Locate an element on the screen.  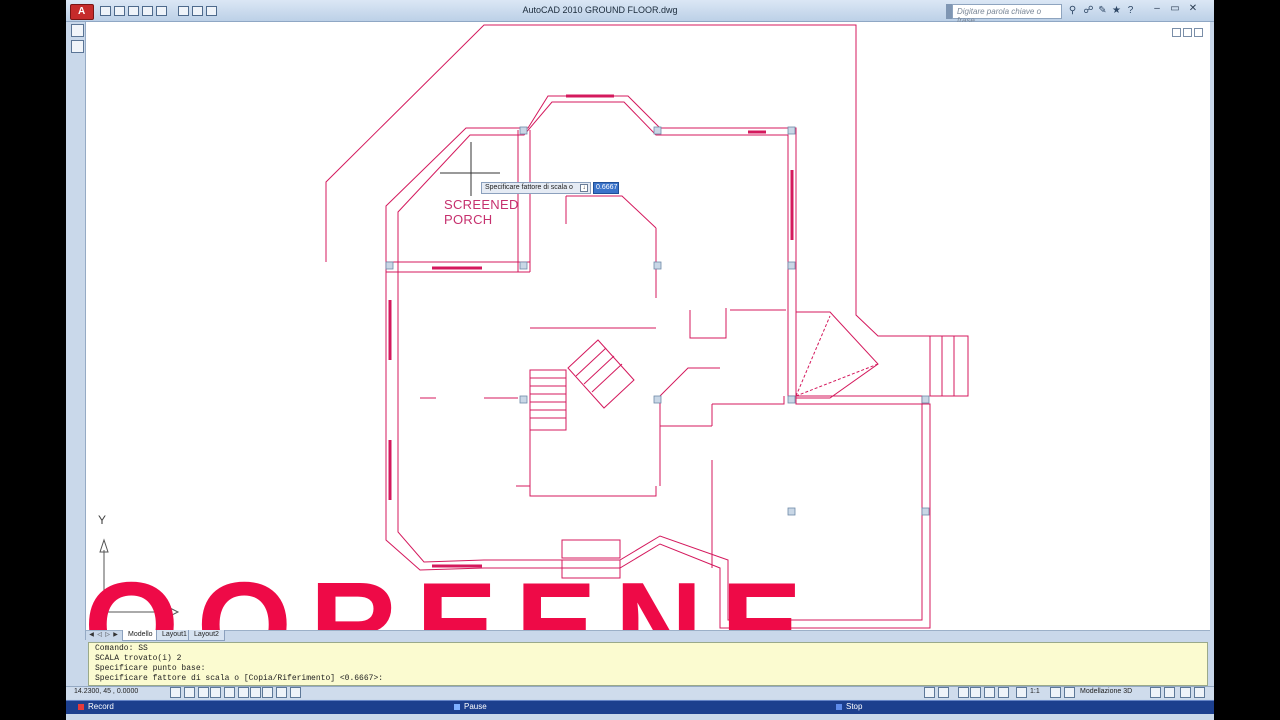
annotation-scale-value: 1:1 is located at coordinates (1035, 691).